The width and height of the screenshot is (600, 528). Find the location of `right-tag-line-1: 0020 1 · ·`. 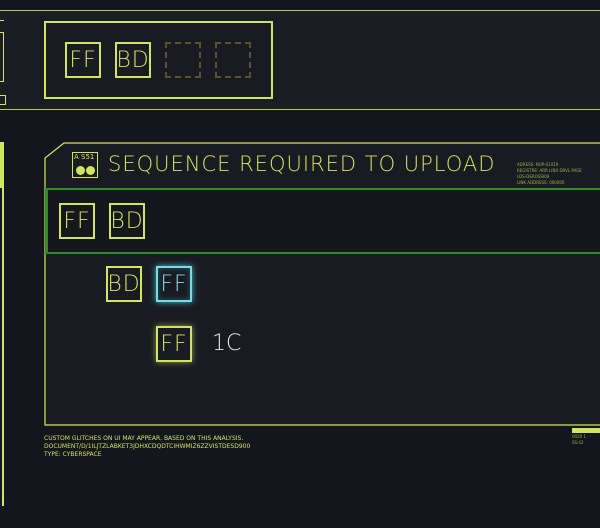

right-tag-line-1: 0020 1 · · is located at coordinates (582, 436).